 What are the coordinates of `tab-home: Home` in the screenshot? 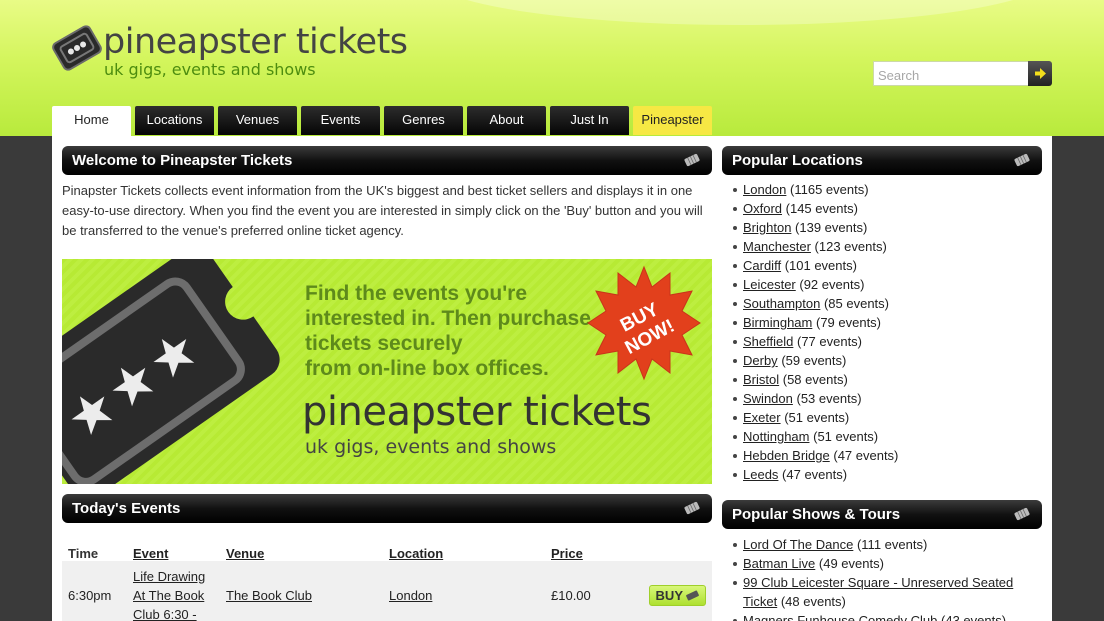 It's located at (91, 121).